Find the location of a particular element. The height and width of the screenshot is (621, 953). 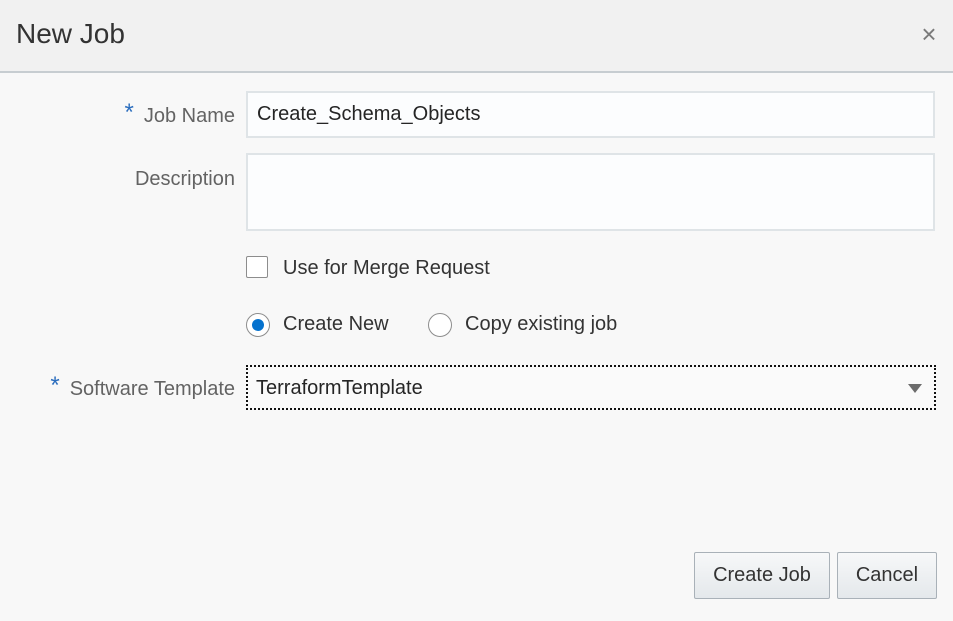

description-textarea is located at coordinates (590, 192).